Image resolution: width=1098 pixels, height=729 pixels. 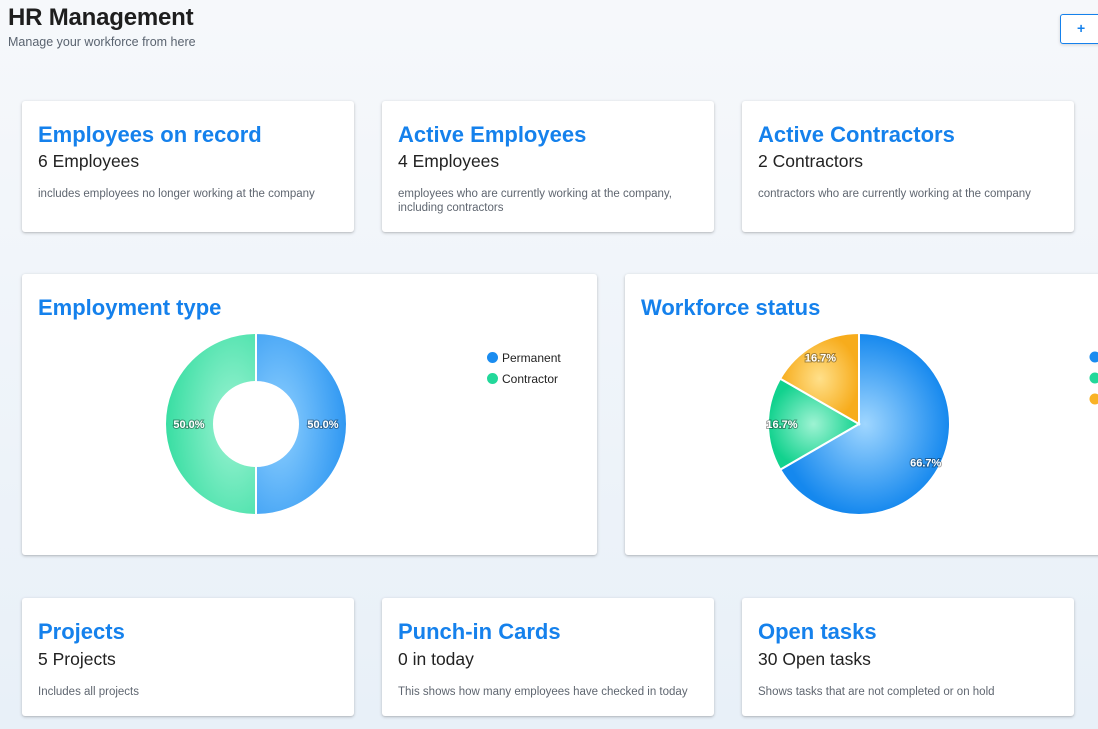 I want to click on workforce-status-data-label-2: 16.7%, so click(x=820, y=358).